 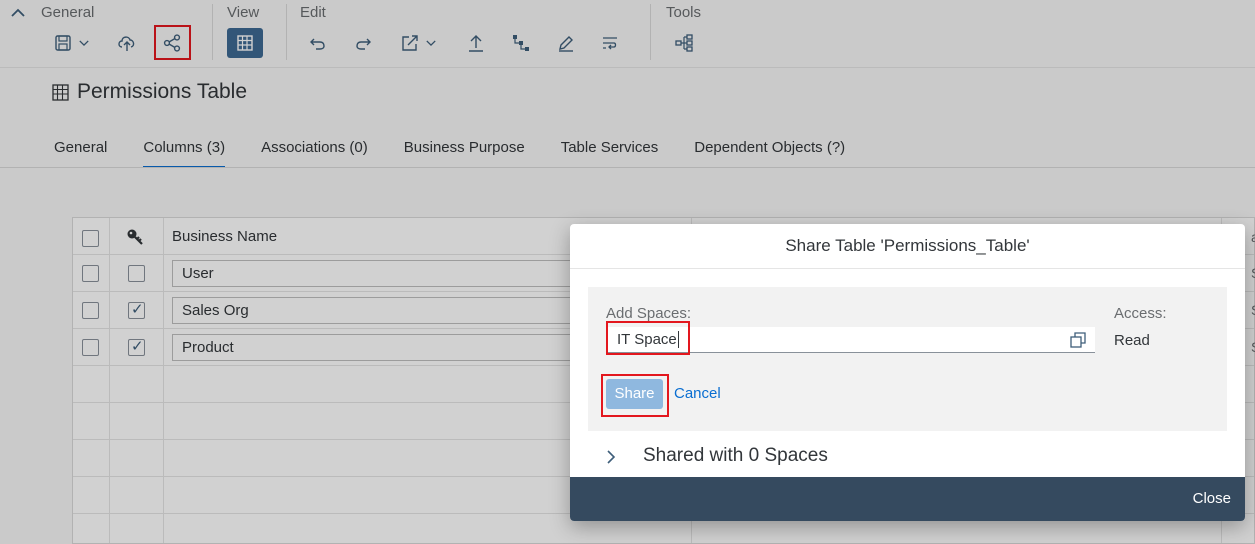 I want to click on shared-with-panel: Shared with 0 Spaces, so click(x=907, y=457).